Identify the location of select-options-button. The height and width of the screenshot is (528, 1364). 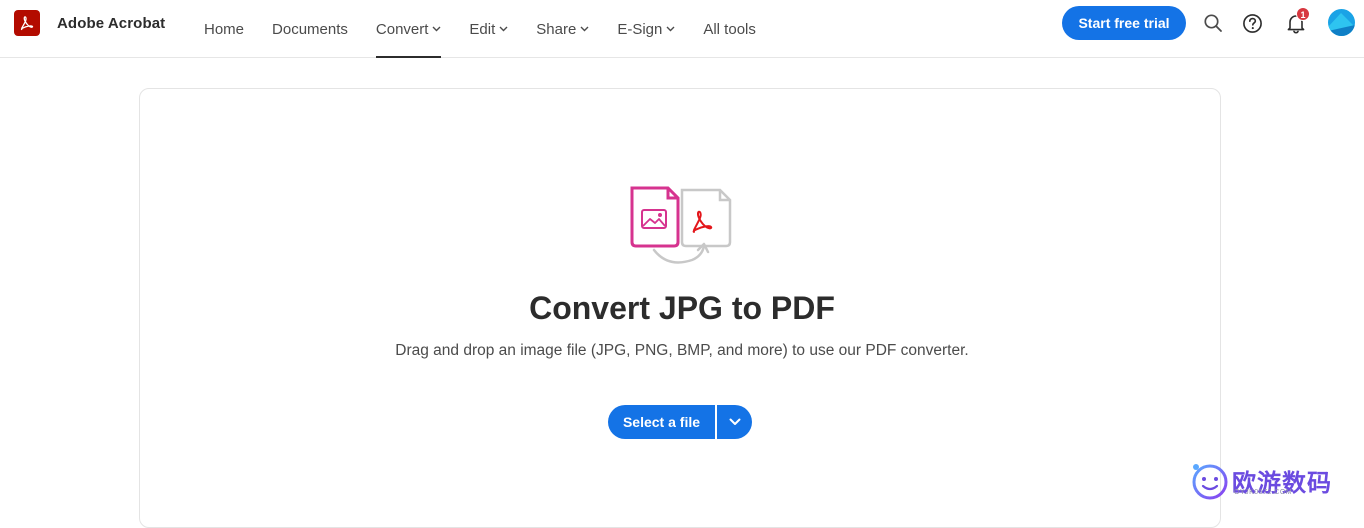
(734, 422).